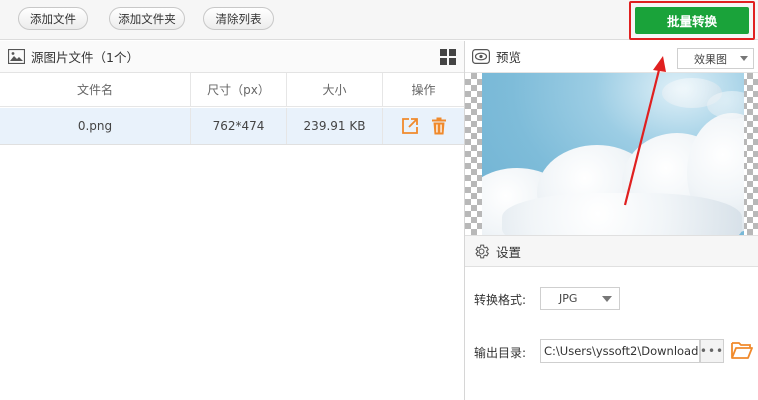 This screenshot has width=758, height=400. What do you see at coordinates (95, 89) in the screenshot?
I see `column-header-filename: 文件名` at bounding box center [95, 89].